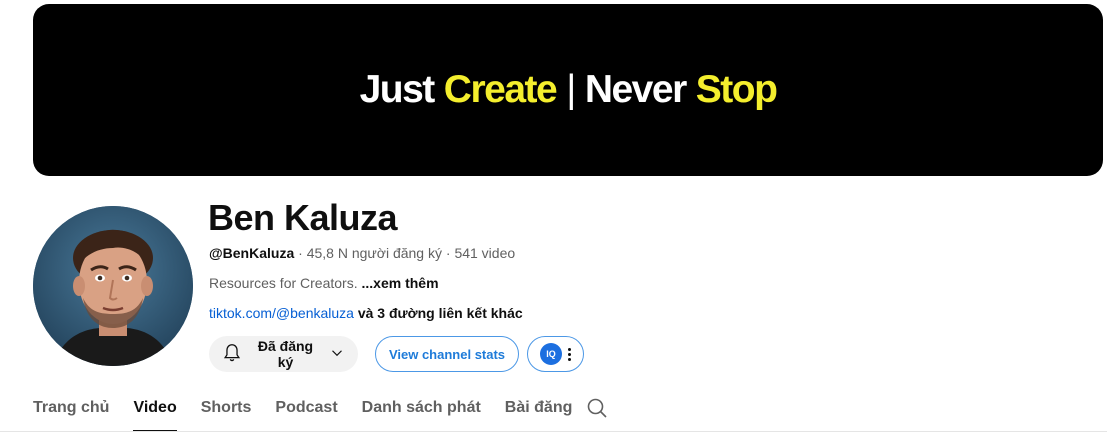 This screenshot has height=441, width=1107. Describe the element at coordinates (400, 283) in the screenshot. I see `see-more-link: ...xem thêm` at that location.